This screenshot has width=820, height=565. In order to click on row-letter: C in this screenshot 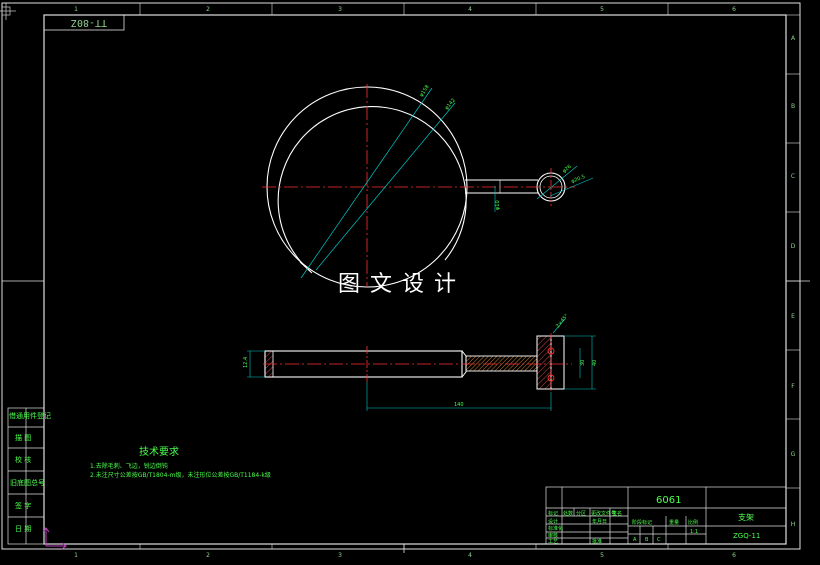, I will do `click(793, 176)`.